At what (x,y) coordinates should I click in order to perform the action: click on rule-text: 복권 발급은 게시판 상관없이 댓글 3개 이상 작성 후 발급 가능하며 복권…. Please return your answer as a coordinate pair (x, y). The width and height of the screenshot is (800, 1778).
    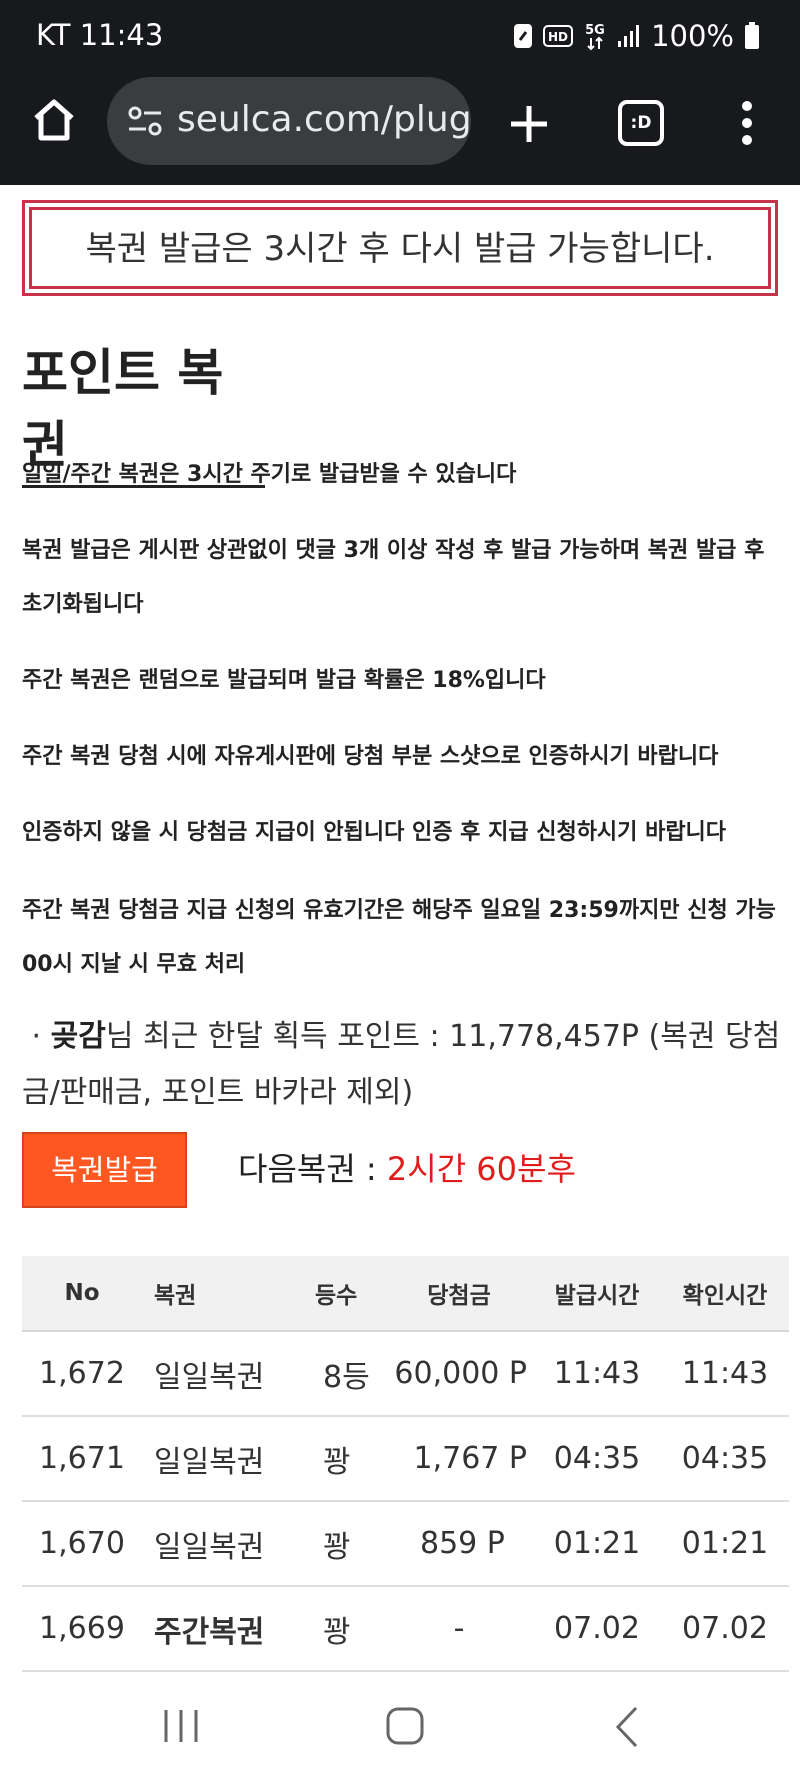
    Looking at the image, I should click on (393, 577).